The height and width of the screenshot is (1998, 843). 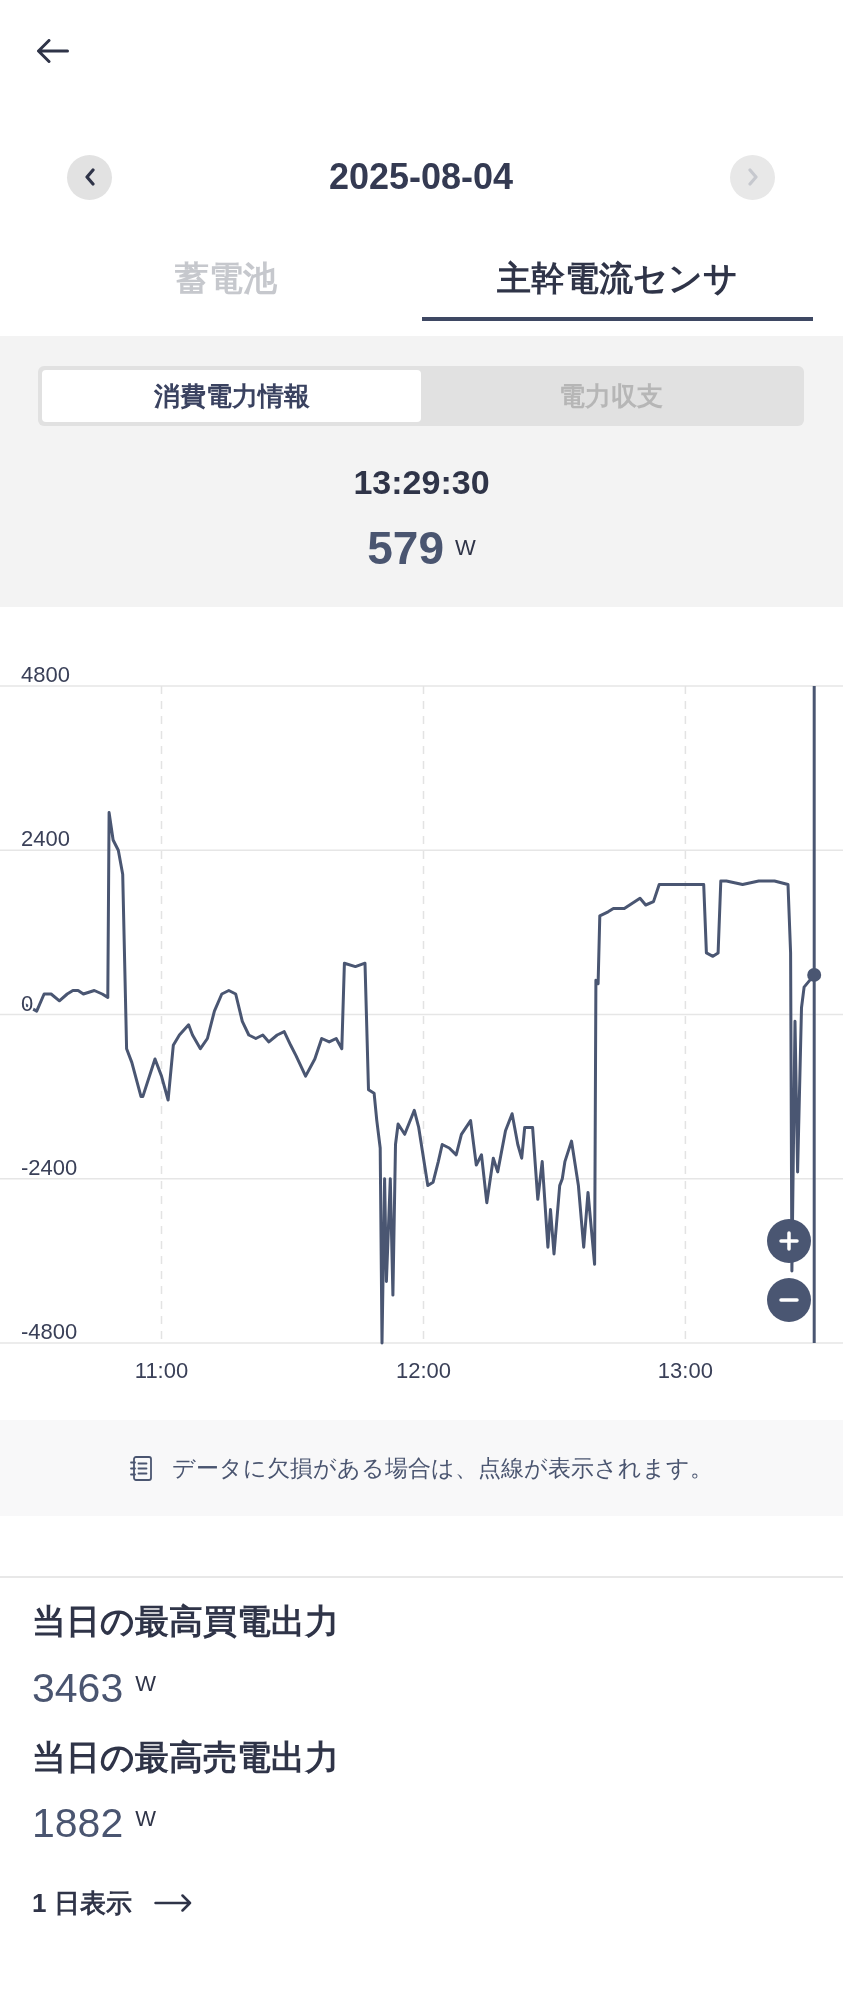 I want to click on stat-value: 3463, so click(x=78, y=1688).